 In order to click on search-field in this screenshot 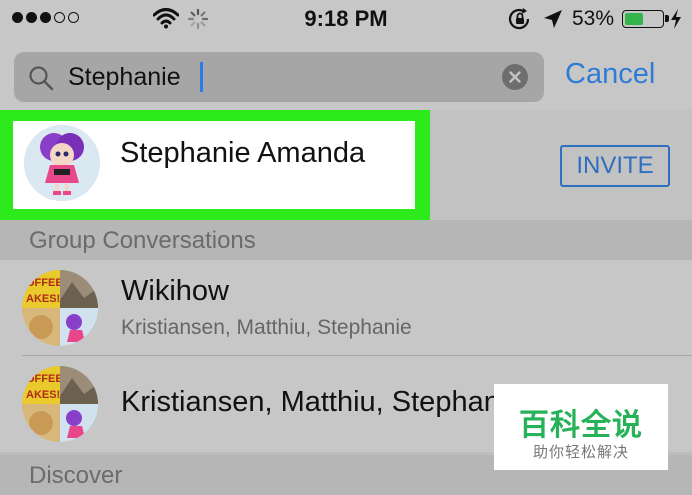, I will do `click(279, 77)`.